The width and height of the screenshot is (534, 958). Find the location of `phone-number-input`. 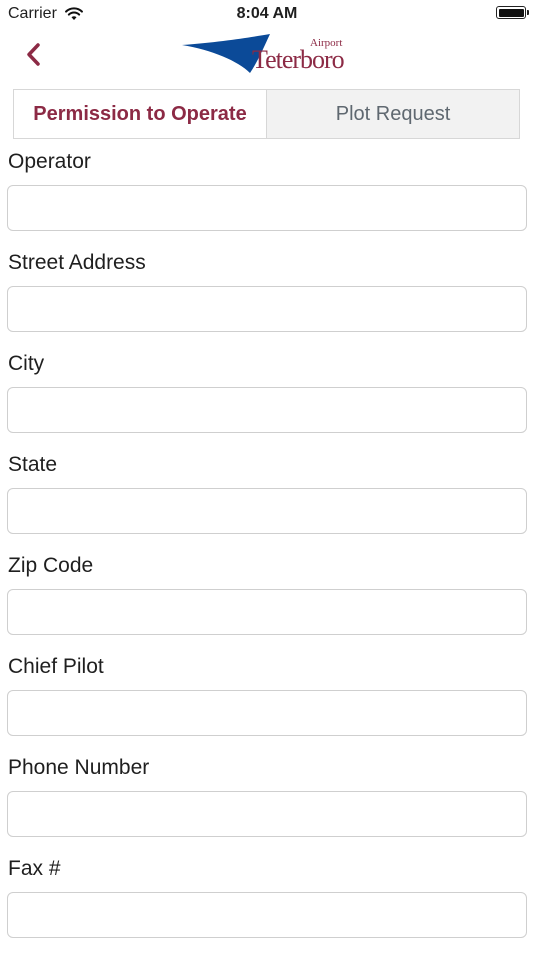

phone-number-input is located at coordinates (267, 814).